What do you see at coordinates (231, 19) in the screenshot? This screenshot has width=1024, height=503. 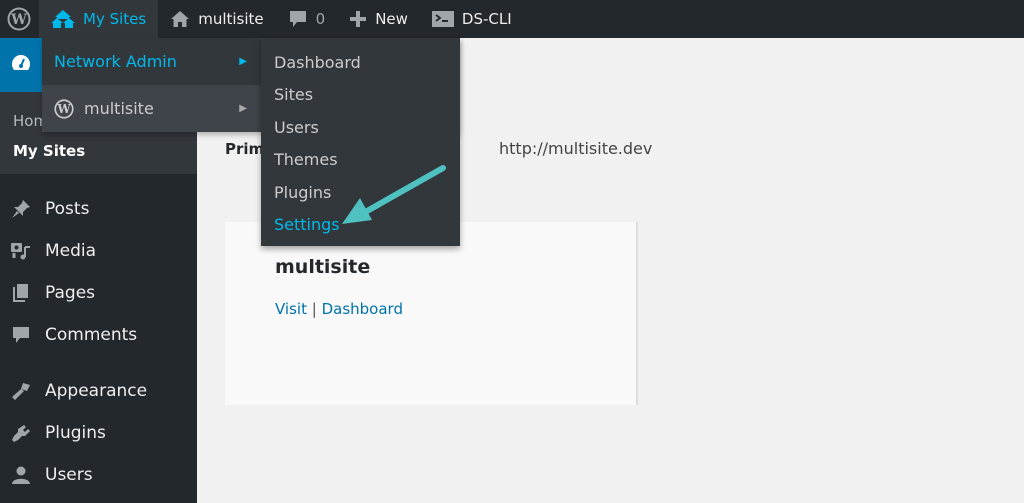 I see `site-name-label: multisite` at bounding box center [231, 19].